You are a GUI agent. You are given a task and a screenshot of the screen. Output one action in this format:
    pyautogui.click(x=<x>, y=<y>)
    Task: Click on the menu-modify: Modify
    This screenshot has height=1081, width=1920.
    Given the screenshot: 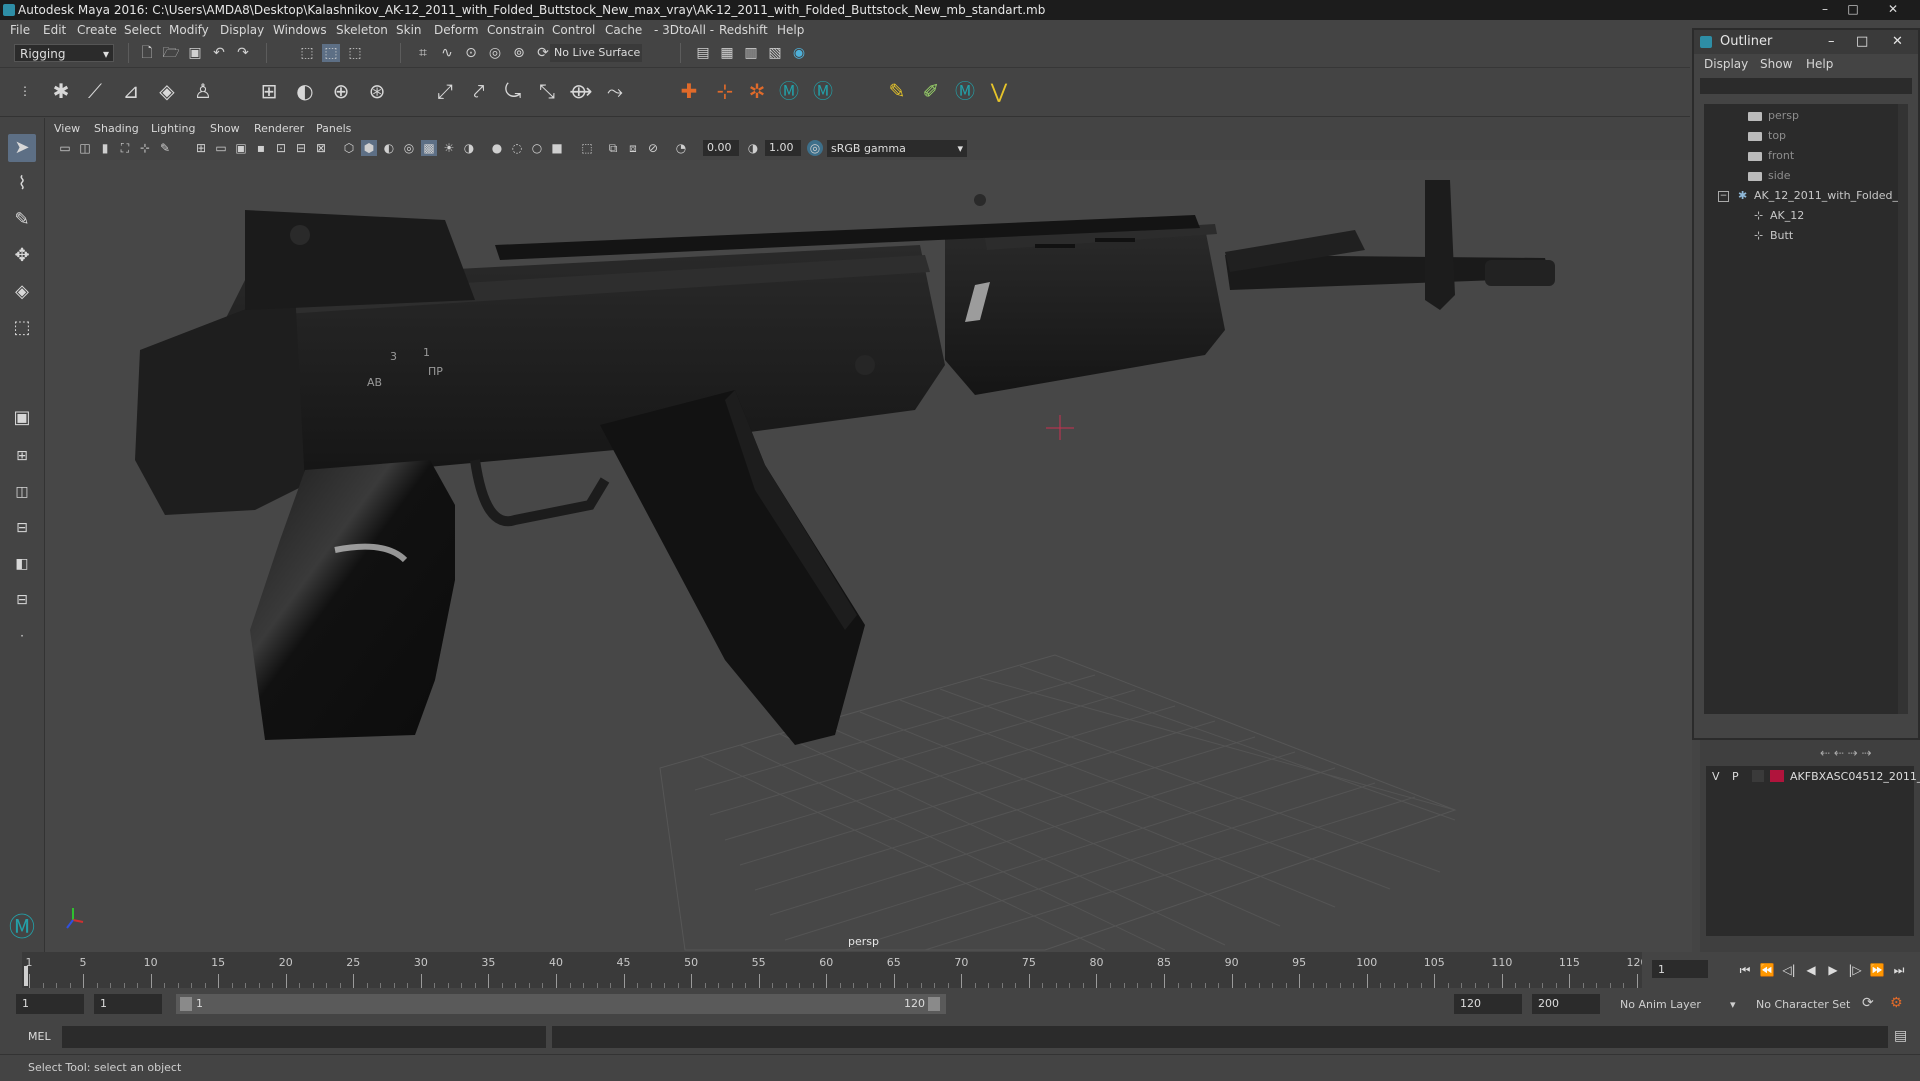 What is the action you would take?
    pyautogui.click(x=189, y=30)
    